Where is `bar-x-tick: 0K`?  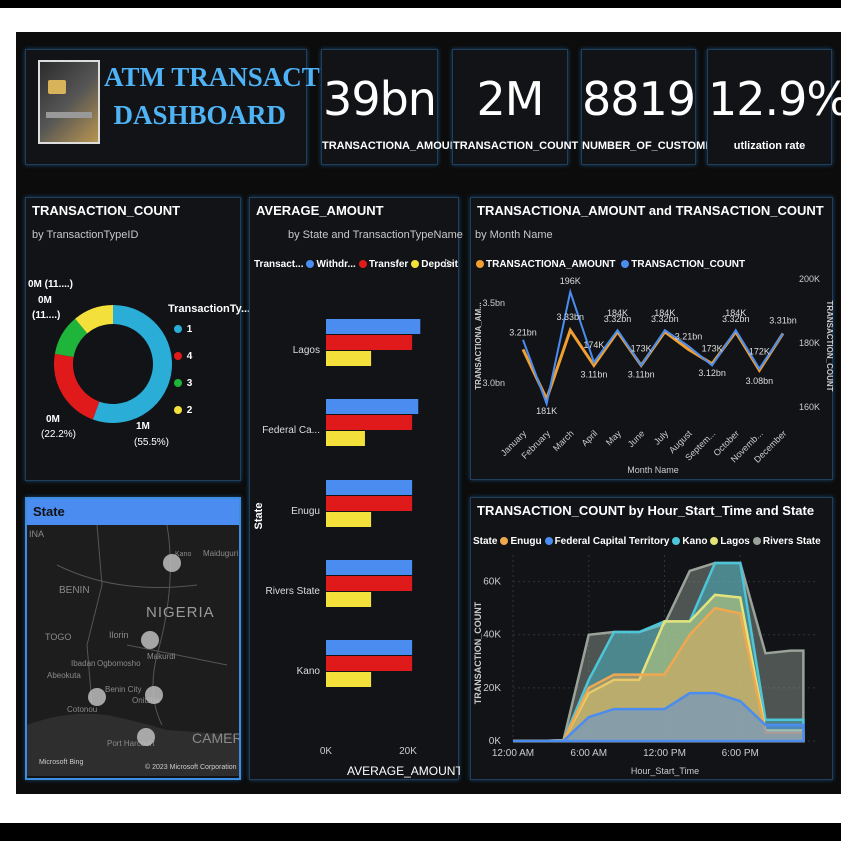
bar-x-tick: 0K is located at coordinates (326, 751).